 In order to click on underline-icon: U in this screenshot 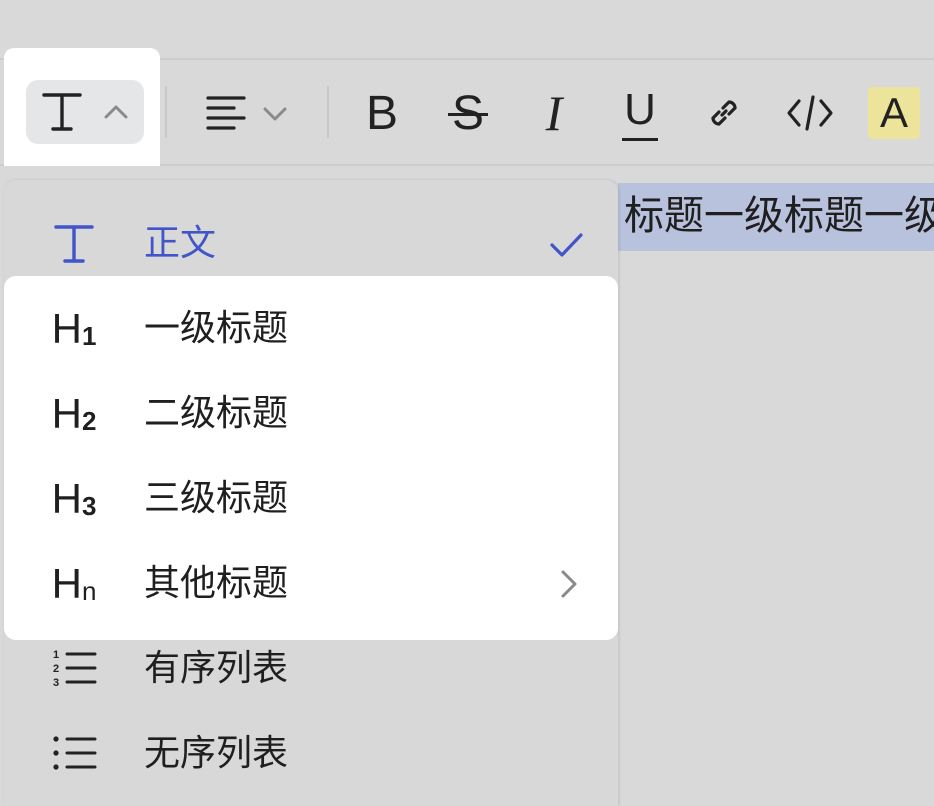, I will do `click(640, 113)`.